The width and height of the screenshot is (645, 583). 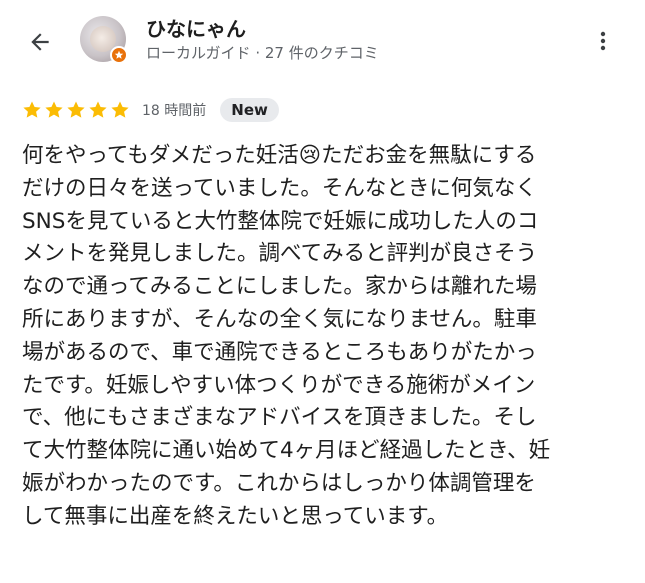 What do you see at coordinates (279, 385) in the screenshot?
I see `review-line: たです。妊娠しやすい体つくりができる施術がメイン` at bounding box center [279, 385].